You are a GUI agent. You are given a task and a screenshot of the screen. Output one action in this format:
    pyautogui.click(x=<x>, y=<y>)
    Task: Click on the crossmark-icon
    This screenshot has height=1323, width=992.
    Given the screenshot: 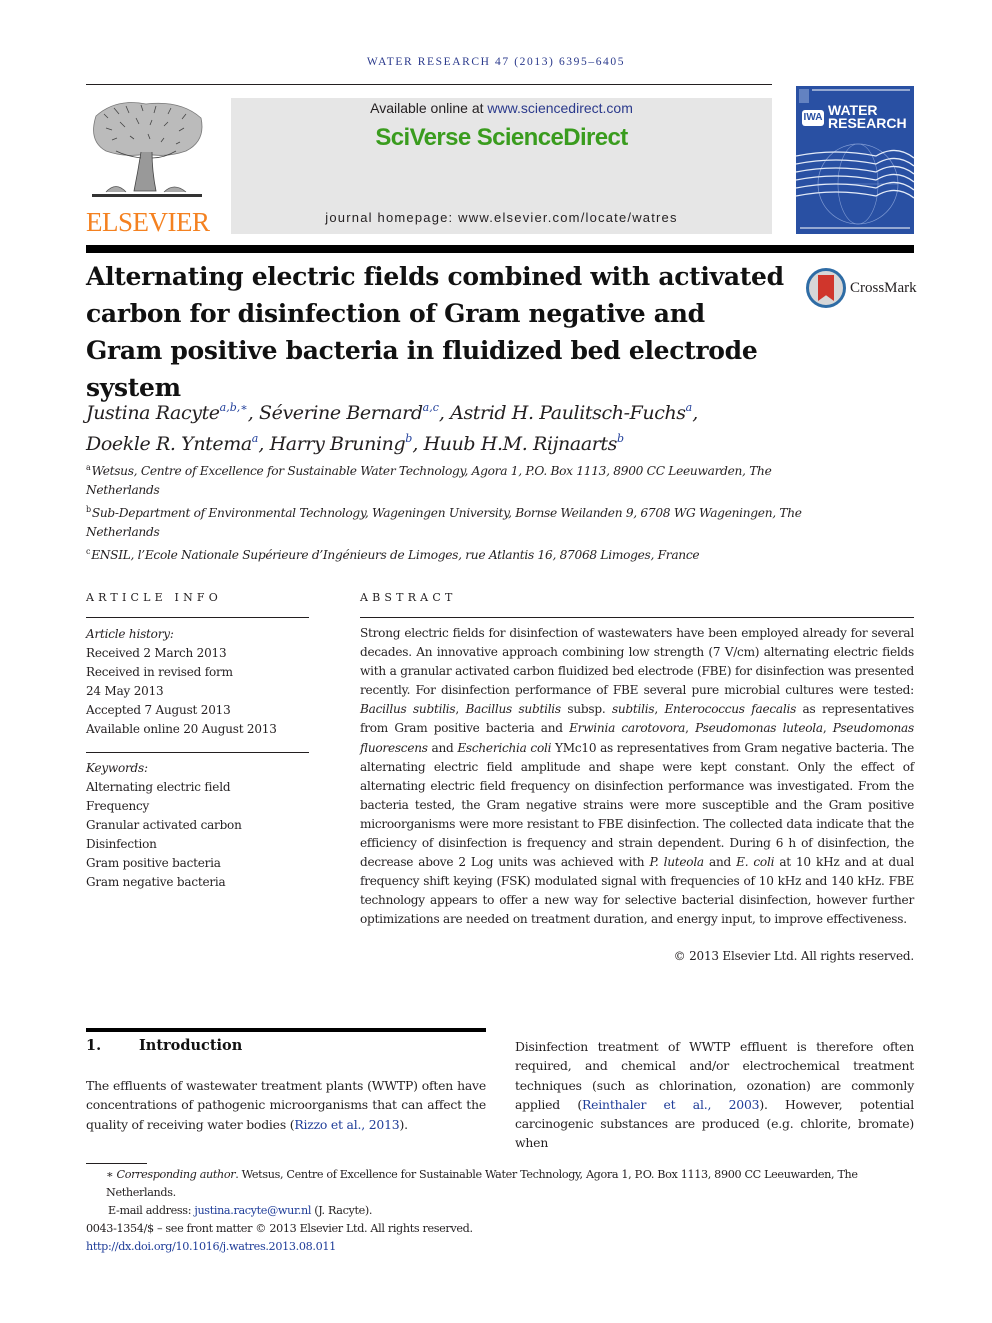 What is the action you would take?
    pyautogui.click(x=826, y=288)
    